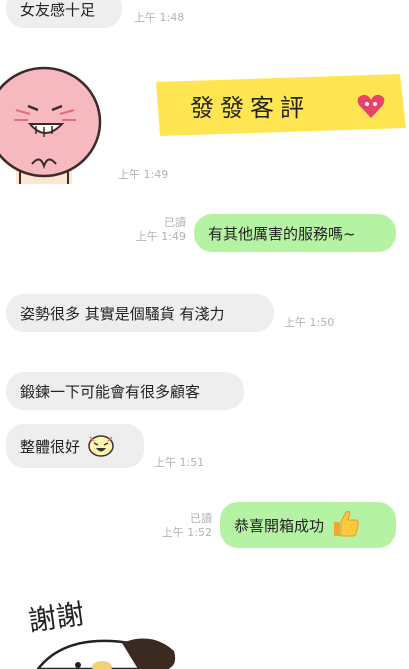  I want to click on message-bubble-incoming: 整體很好, so click(75, 446).